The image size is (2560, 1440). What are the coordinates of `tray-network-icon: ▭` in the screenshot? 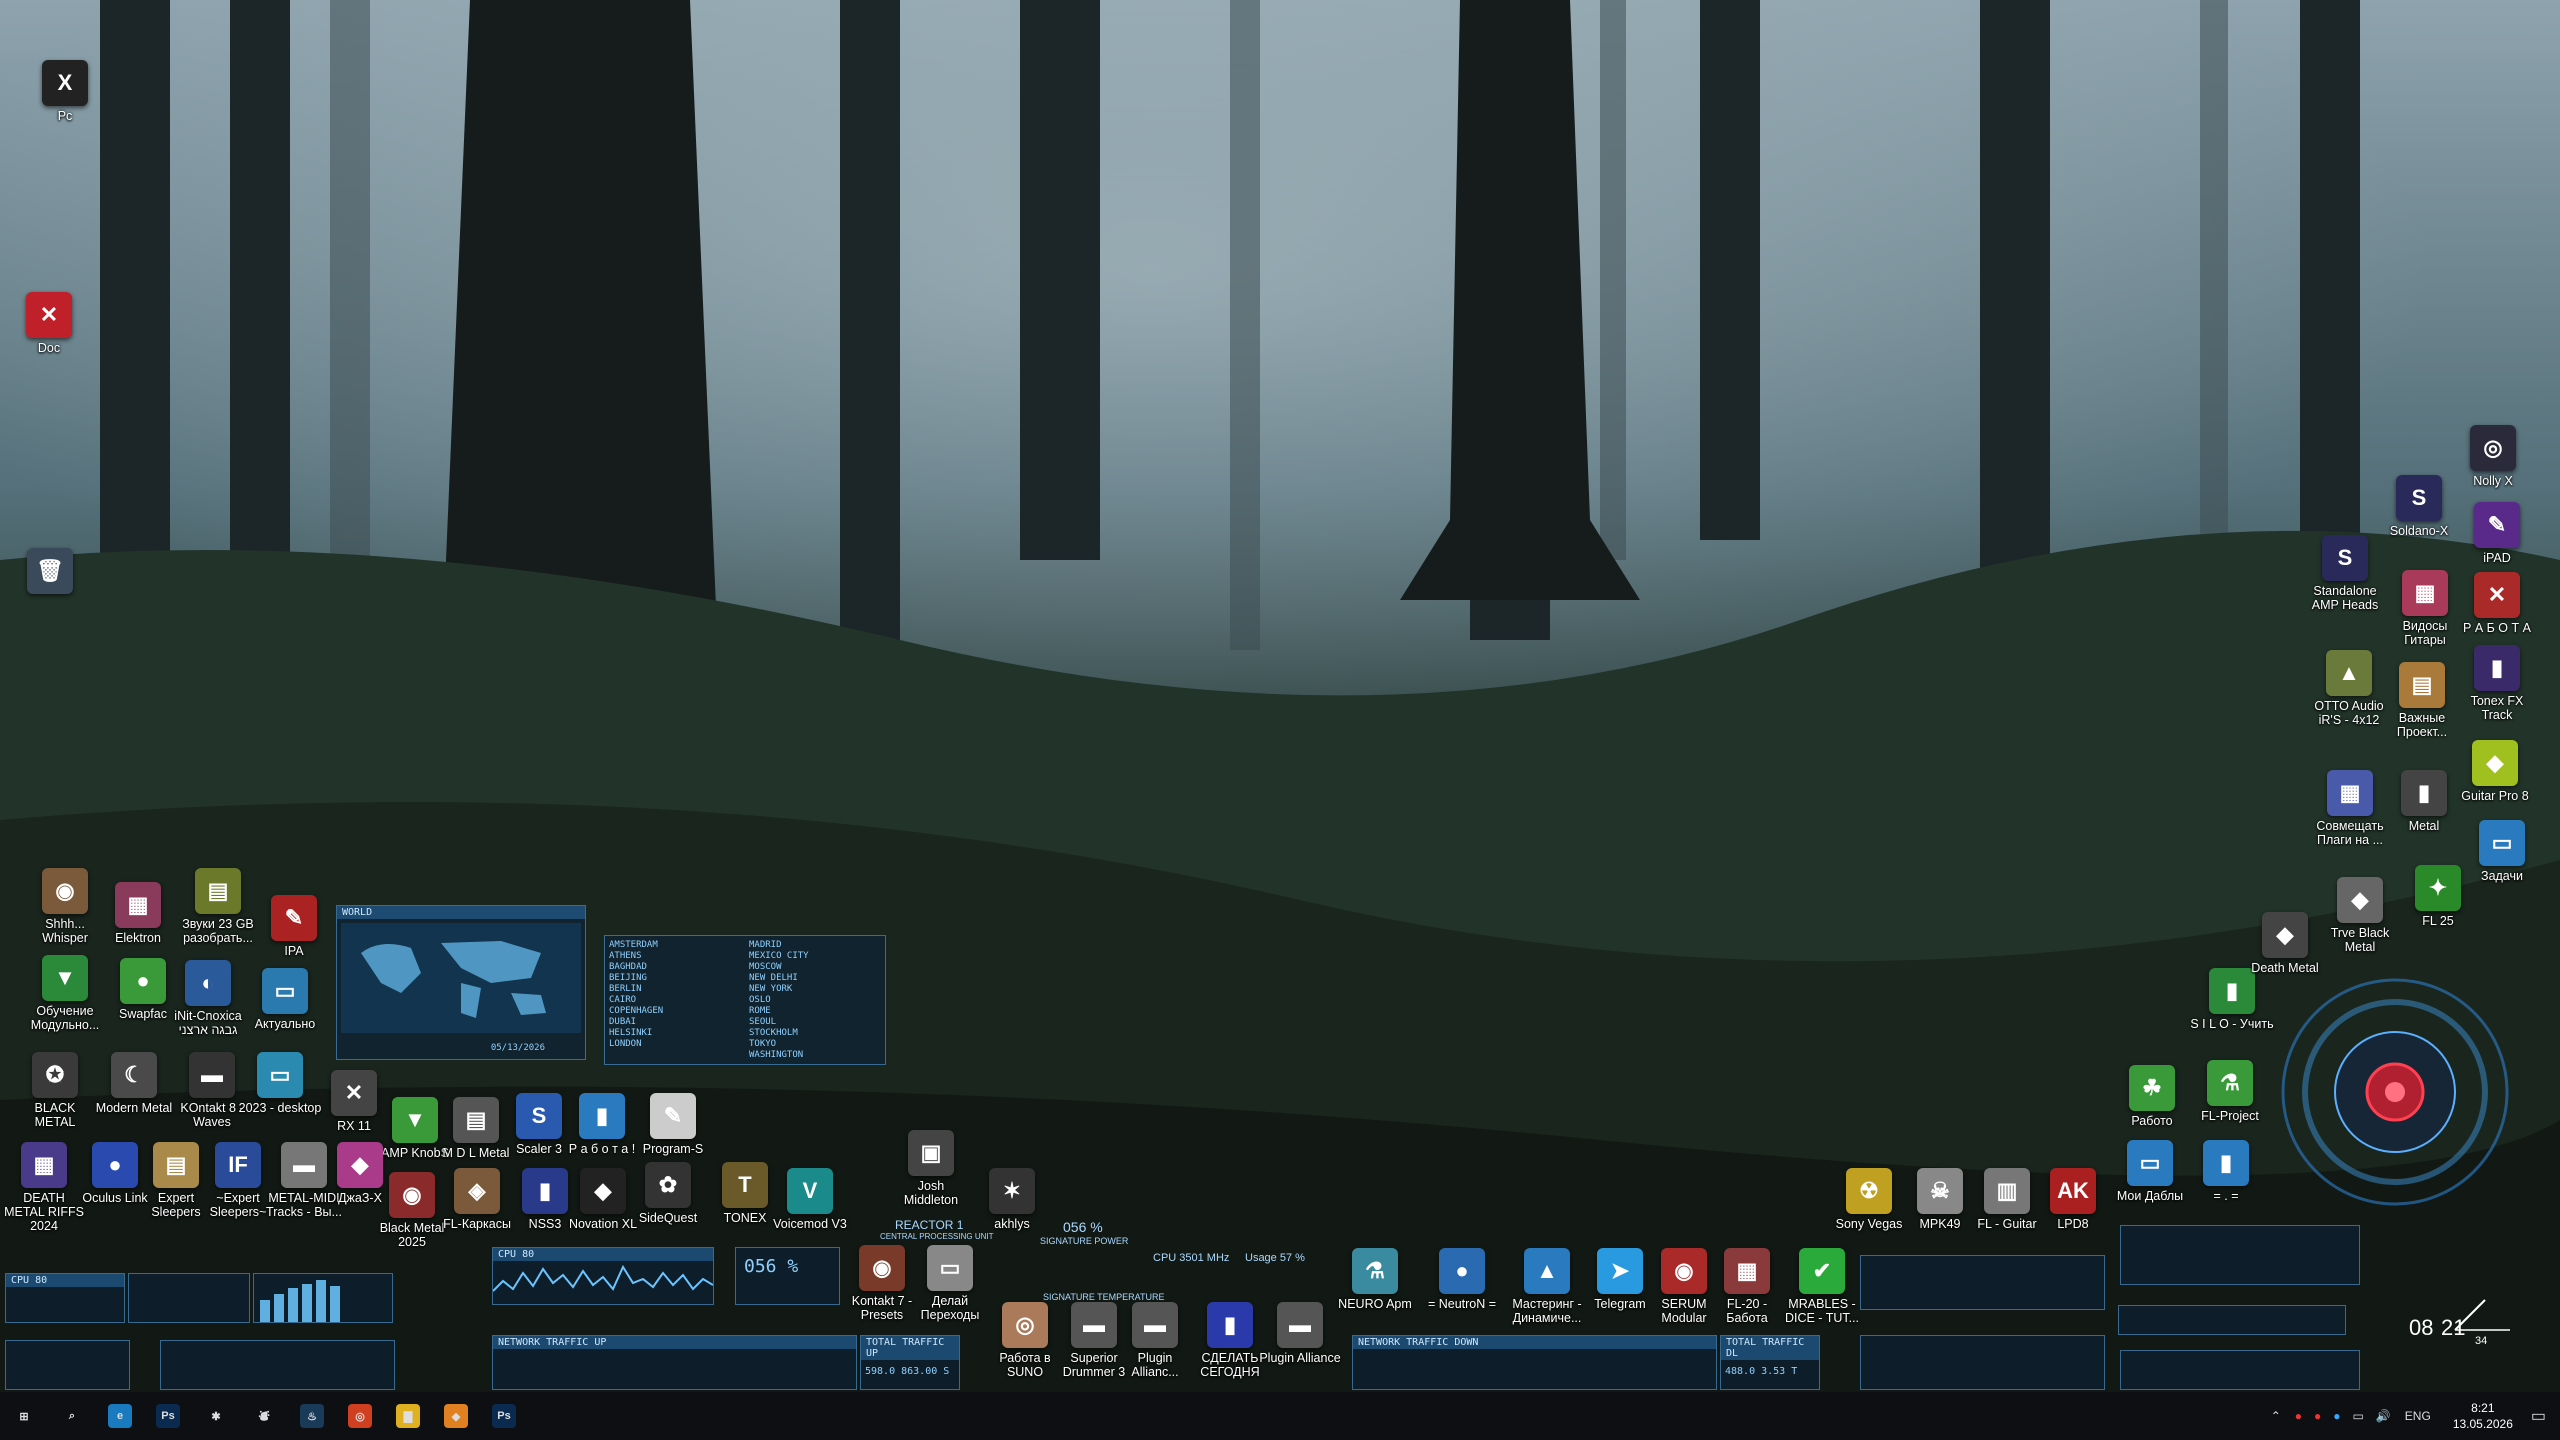 It's located at (2358, 1416).